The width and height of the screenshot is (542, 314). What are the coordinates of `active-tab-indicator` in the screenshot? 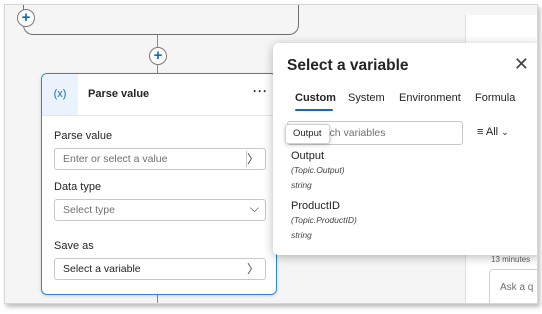 It's located at (314, 110).